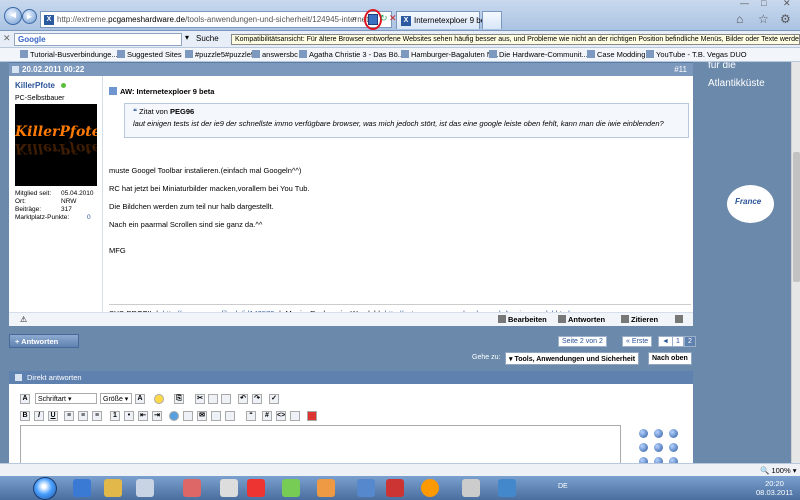 This screenshot has height=500, width=800. What do you see at coordinates (785, 19) in the screenshot?
I see `settings-gear-icon: ⚙` at bounding box center [785, 19].